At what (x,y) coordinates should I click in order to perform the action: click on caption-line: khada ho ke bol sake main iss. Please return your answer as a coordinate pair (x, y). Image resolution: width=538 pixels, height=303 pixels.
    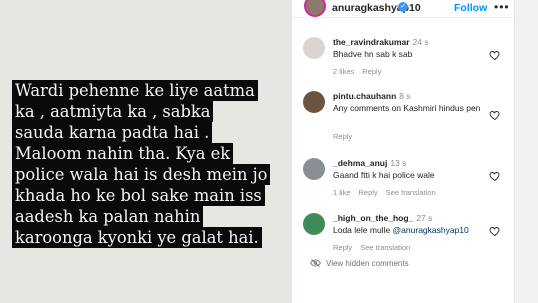
    Looking at the image, I should click on (138, 195).